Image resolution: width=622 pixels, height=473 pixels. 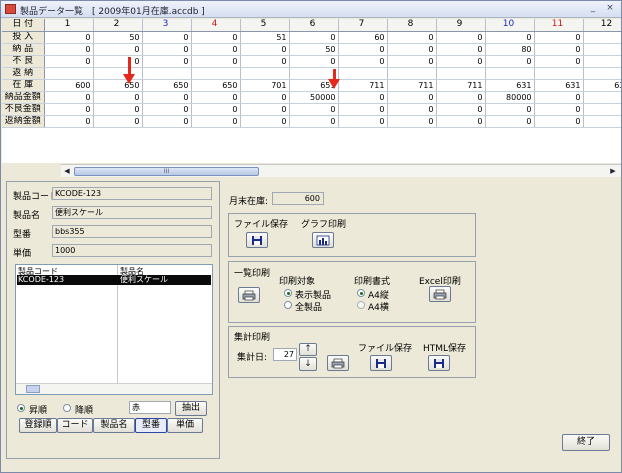 I want to click on grid-horizontal-scrollbar: ◀ III ▶, so click(x=341, y=170).